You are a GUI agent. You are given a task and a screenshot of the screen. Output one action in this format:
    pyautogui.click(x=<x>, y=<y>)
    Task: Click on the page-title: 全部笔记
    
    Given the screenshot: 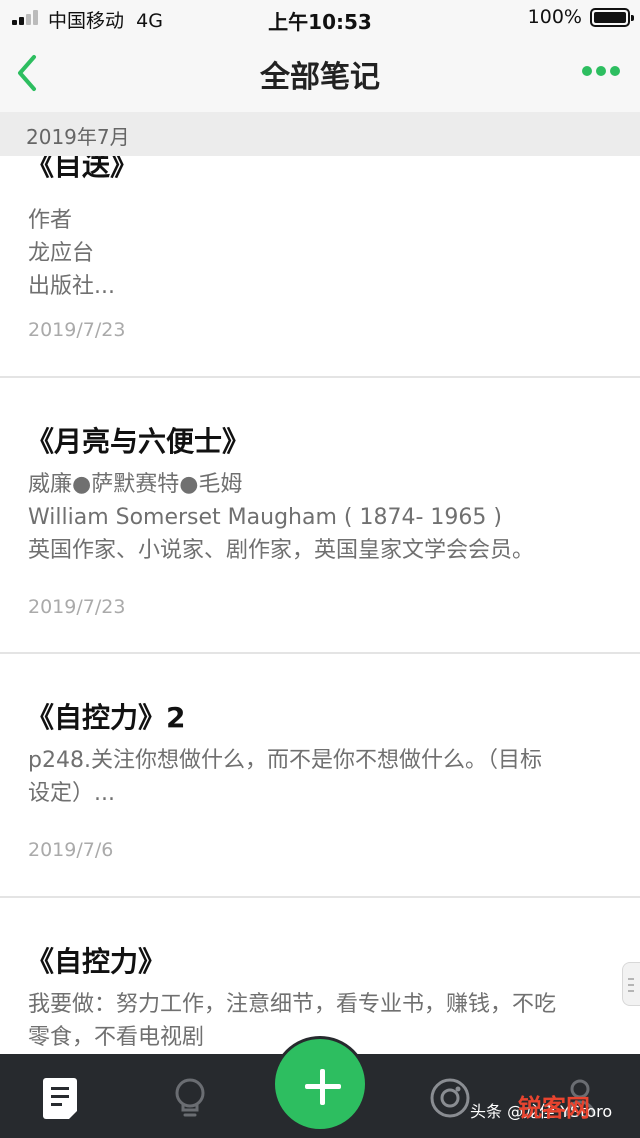 What is the action you would take?
    pyautogui.click(x=320, y=77)
    